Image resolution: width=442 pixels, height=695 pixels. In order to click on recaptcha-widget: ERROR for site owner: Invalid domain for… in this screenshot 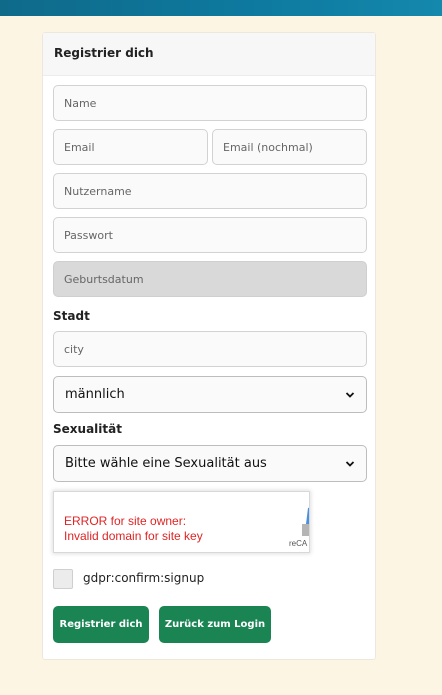, I will do `click(181, 522)`.